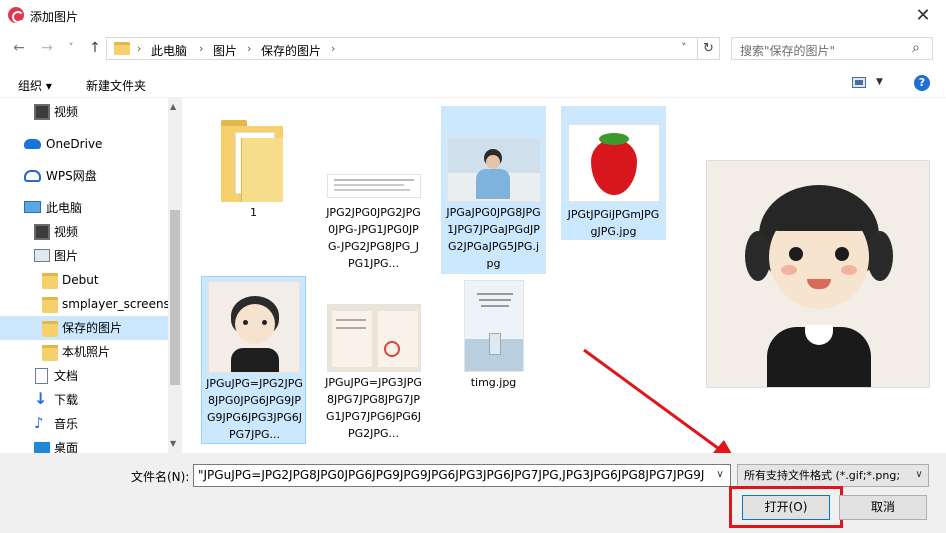 This screenshot has height=533, width=946. I want to click on certificate-thumbnail, so click(373, 338).